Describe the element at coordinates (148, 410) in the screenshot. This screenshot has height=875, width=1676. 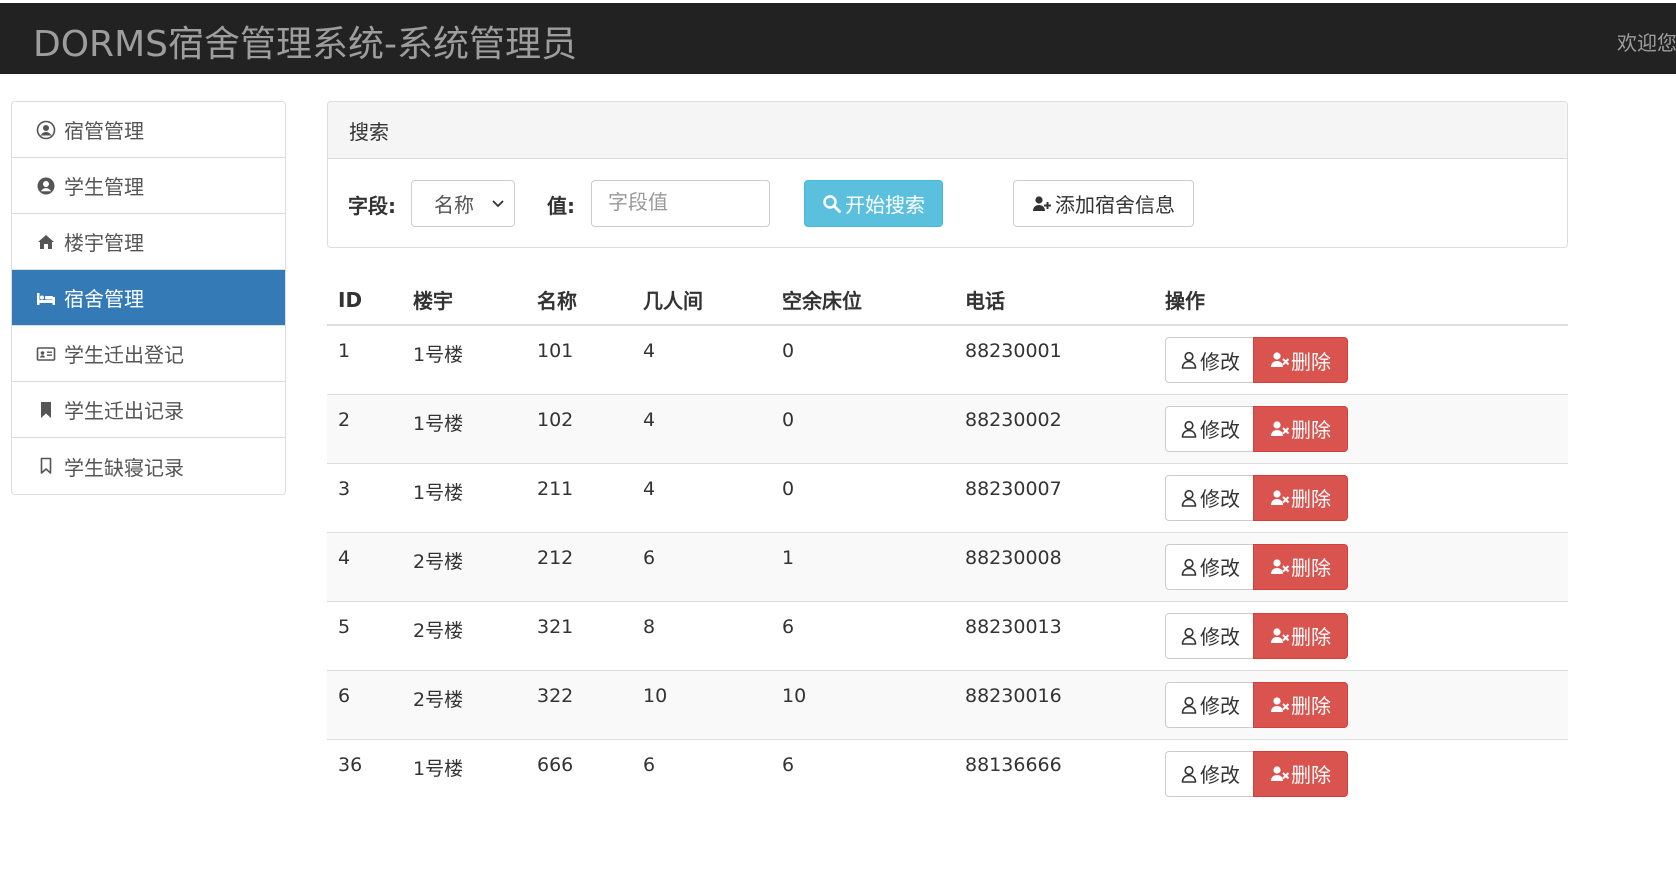
I see `sidebar-item-checkout-records: 学生迁出记录` at that location.